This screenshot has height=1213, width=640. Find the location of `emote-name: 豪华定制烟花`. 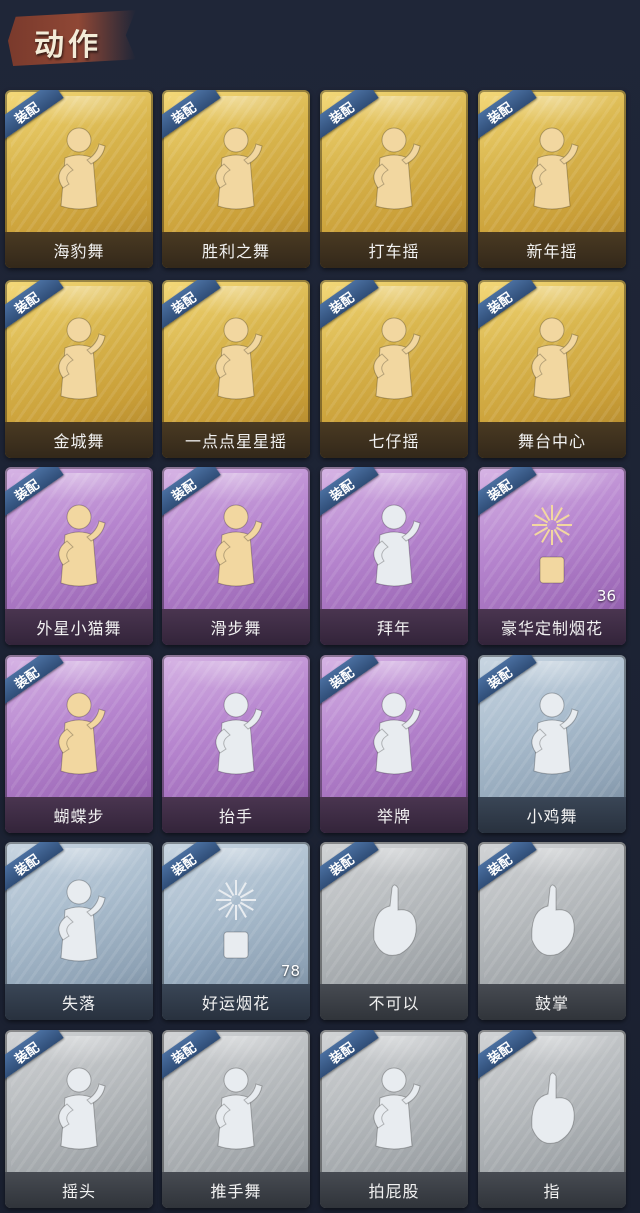

emote-name: 豪华定制烟花 is located at coordinates (552, 627).